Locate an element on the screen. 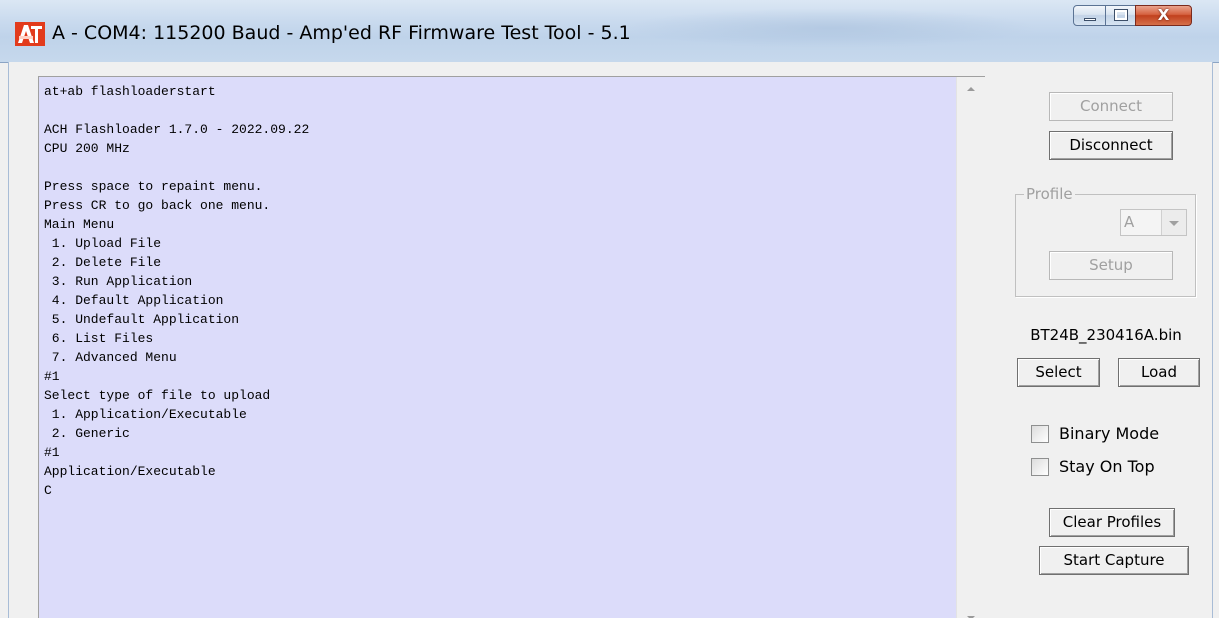  maximize-button is located at coordinates (1120, 15).